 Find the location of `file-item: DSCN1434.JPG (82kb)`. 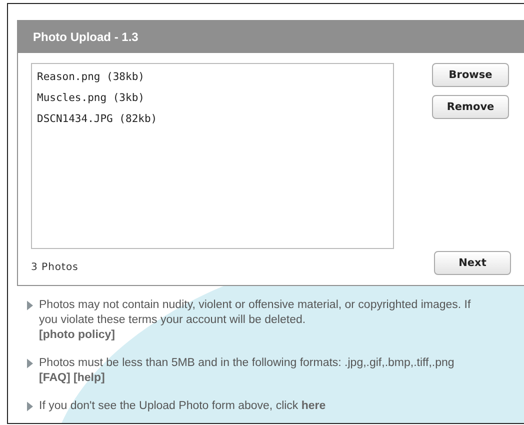

file-item: DSCN1434.JPG (82kb) is located at coordinates (215, 120).